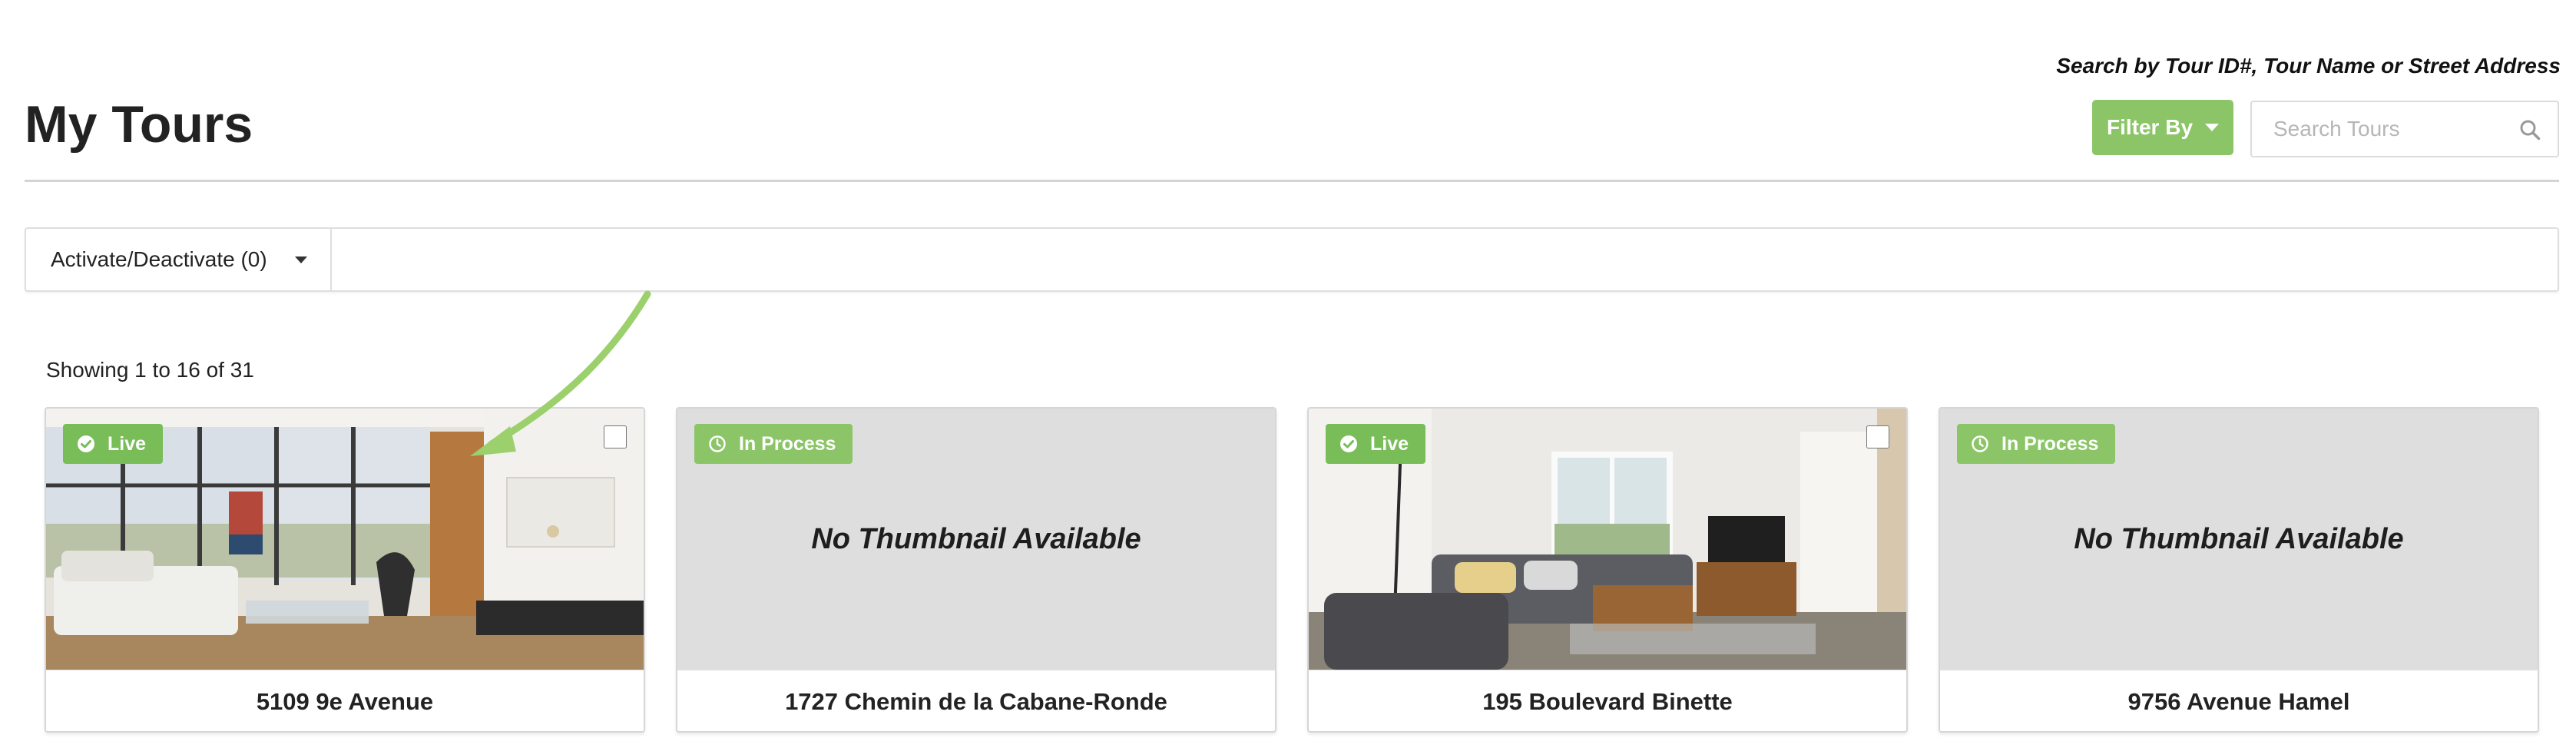 The width and height of the screenshot is (2576, 748). What do you see at coordinates (345, 570) in the screenshot?
I see `tour-card: Live 5109 9e Avenue` at bounding box center [345, 570].